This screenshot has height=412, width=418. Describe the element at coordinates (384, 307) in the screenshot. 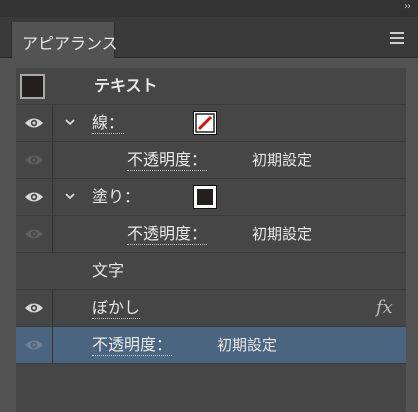

I see `fx-icon: fx` at that location.